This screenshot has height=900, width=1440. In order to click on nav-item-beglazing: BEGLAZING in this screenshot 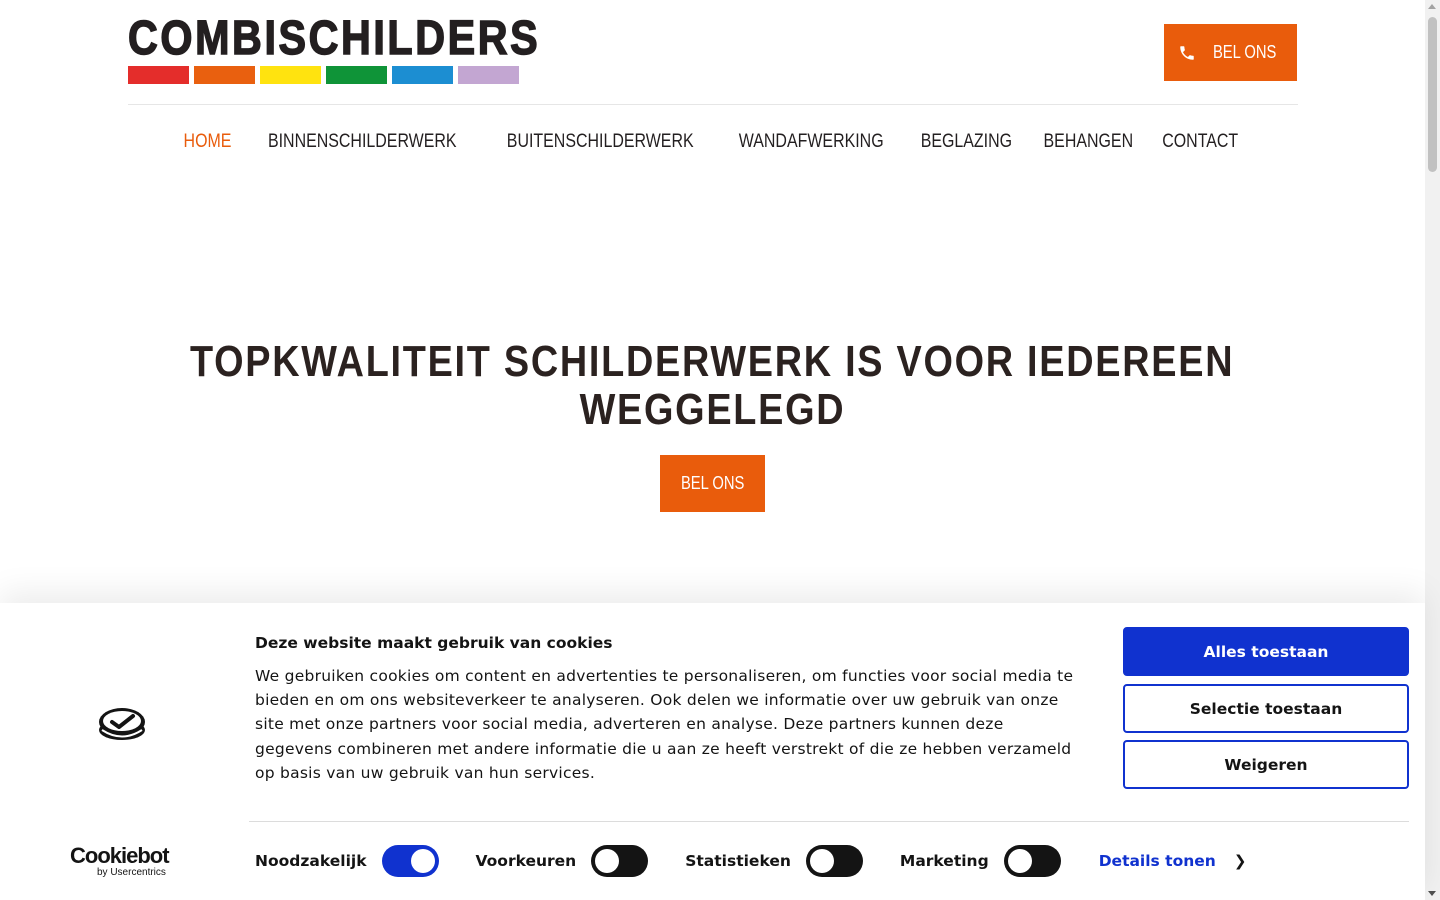, I will do `click(965, 142)`.